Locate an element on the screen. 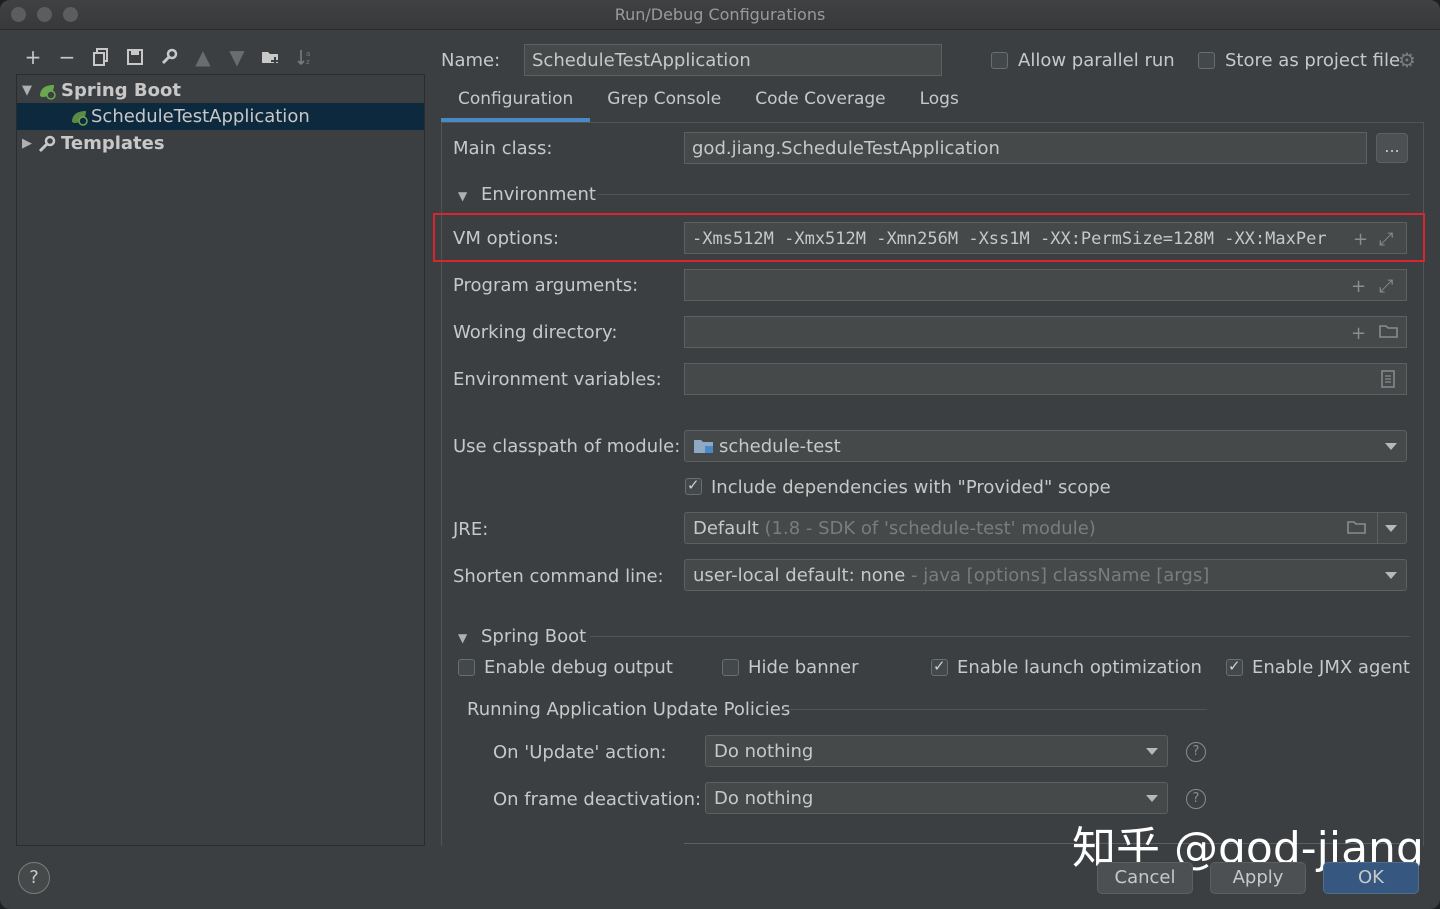 This screenshot has height=909, width=1440. environment-variables-input is located at coordinates (1045, 379).